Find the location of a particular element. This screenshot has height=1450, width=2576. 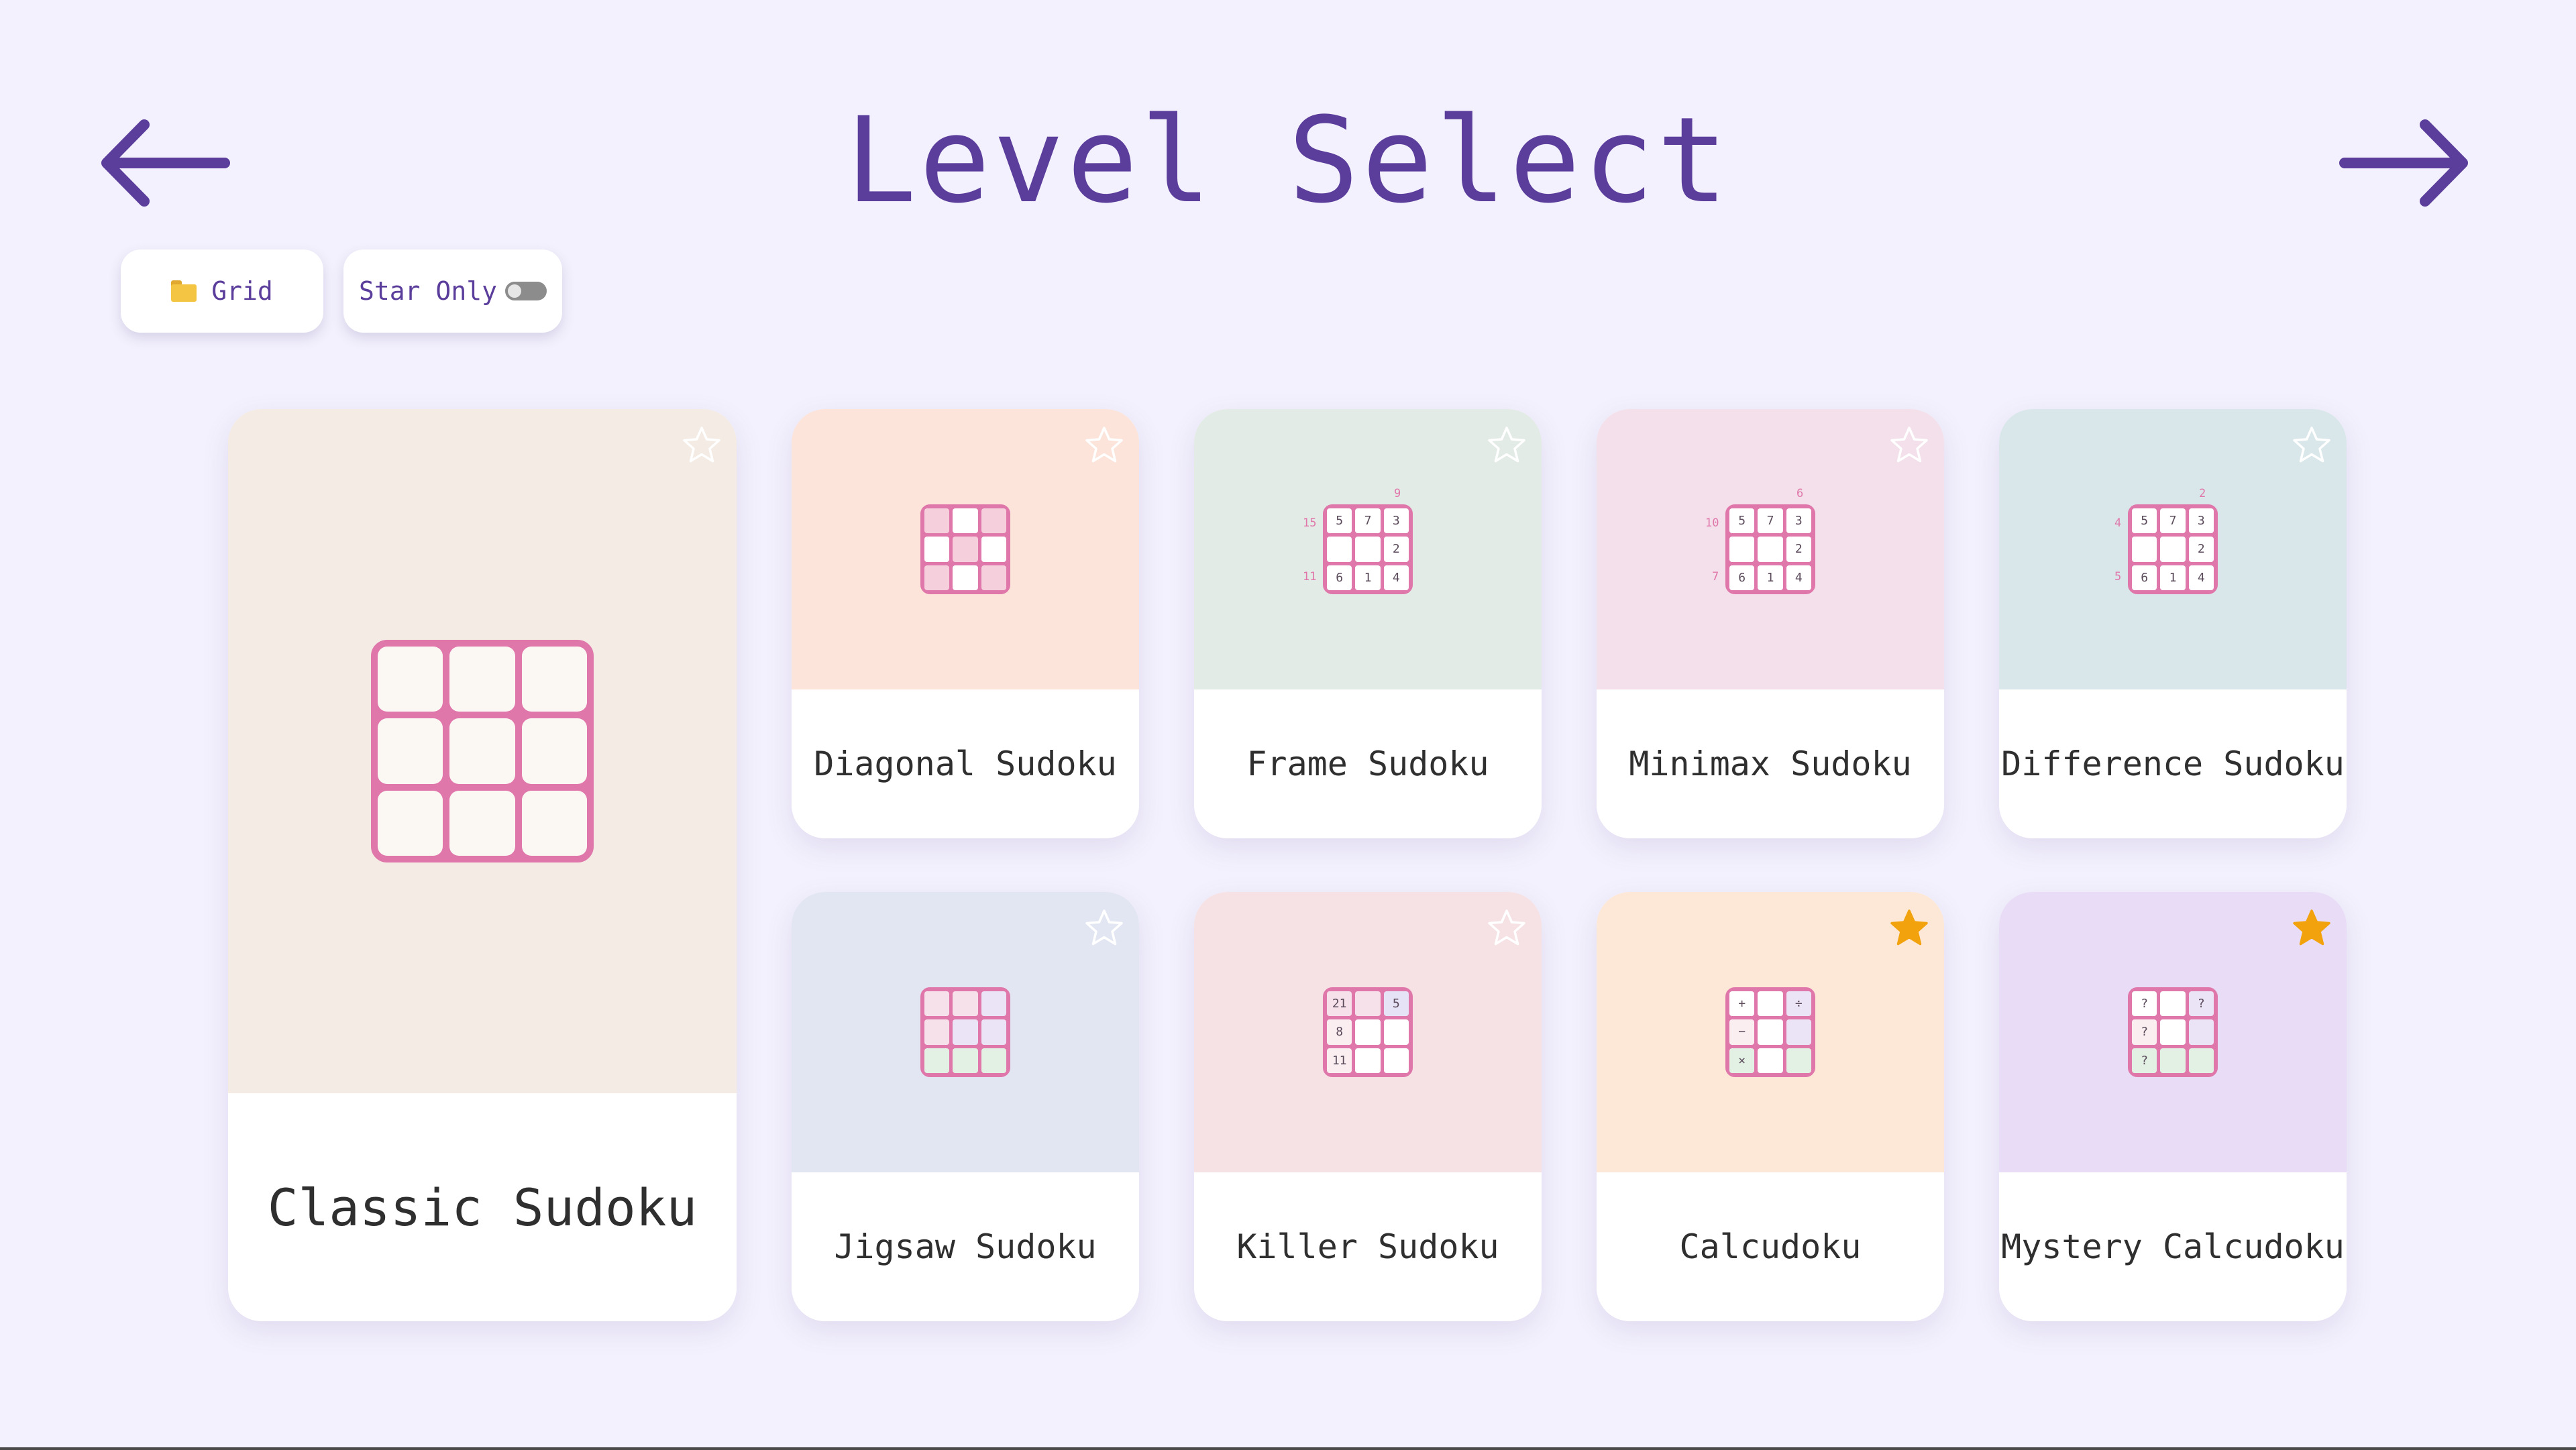

frame-clue: 5 is located at coordinates (2118, 576).